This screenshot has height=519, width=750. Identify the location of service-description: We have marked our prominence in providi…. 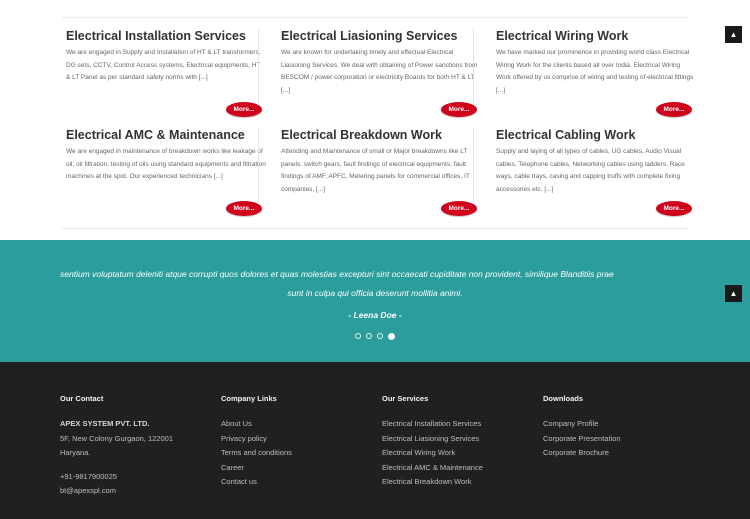
(595, 71).